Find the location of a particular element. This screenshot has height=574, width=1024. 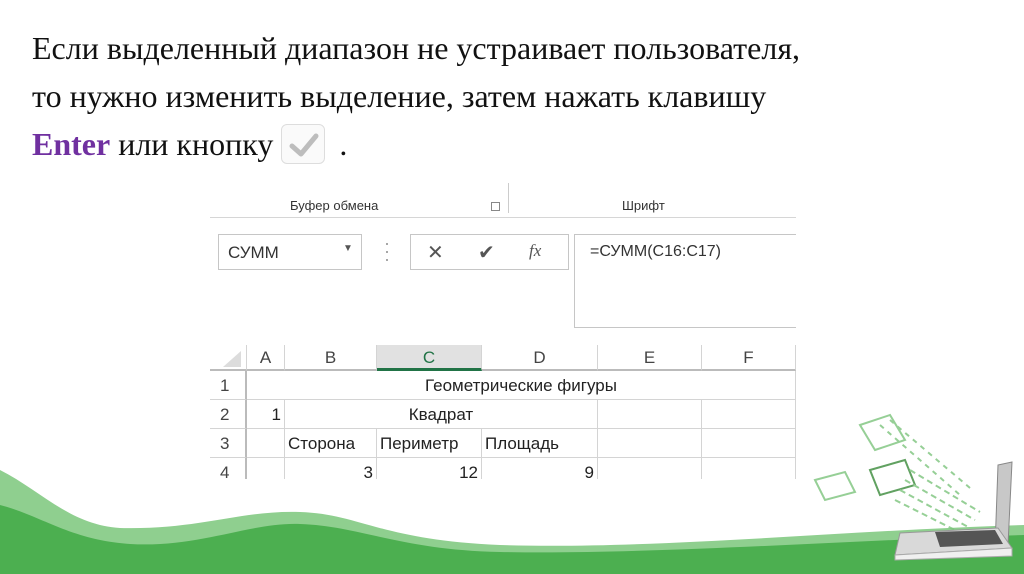

envelopes-icon is located at coordinates (897, 474).